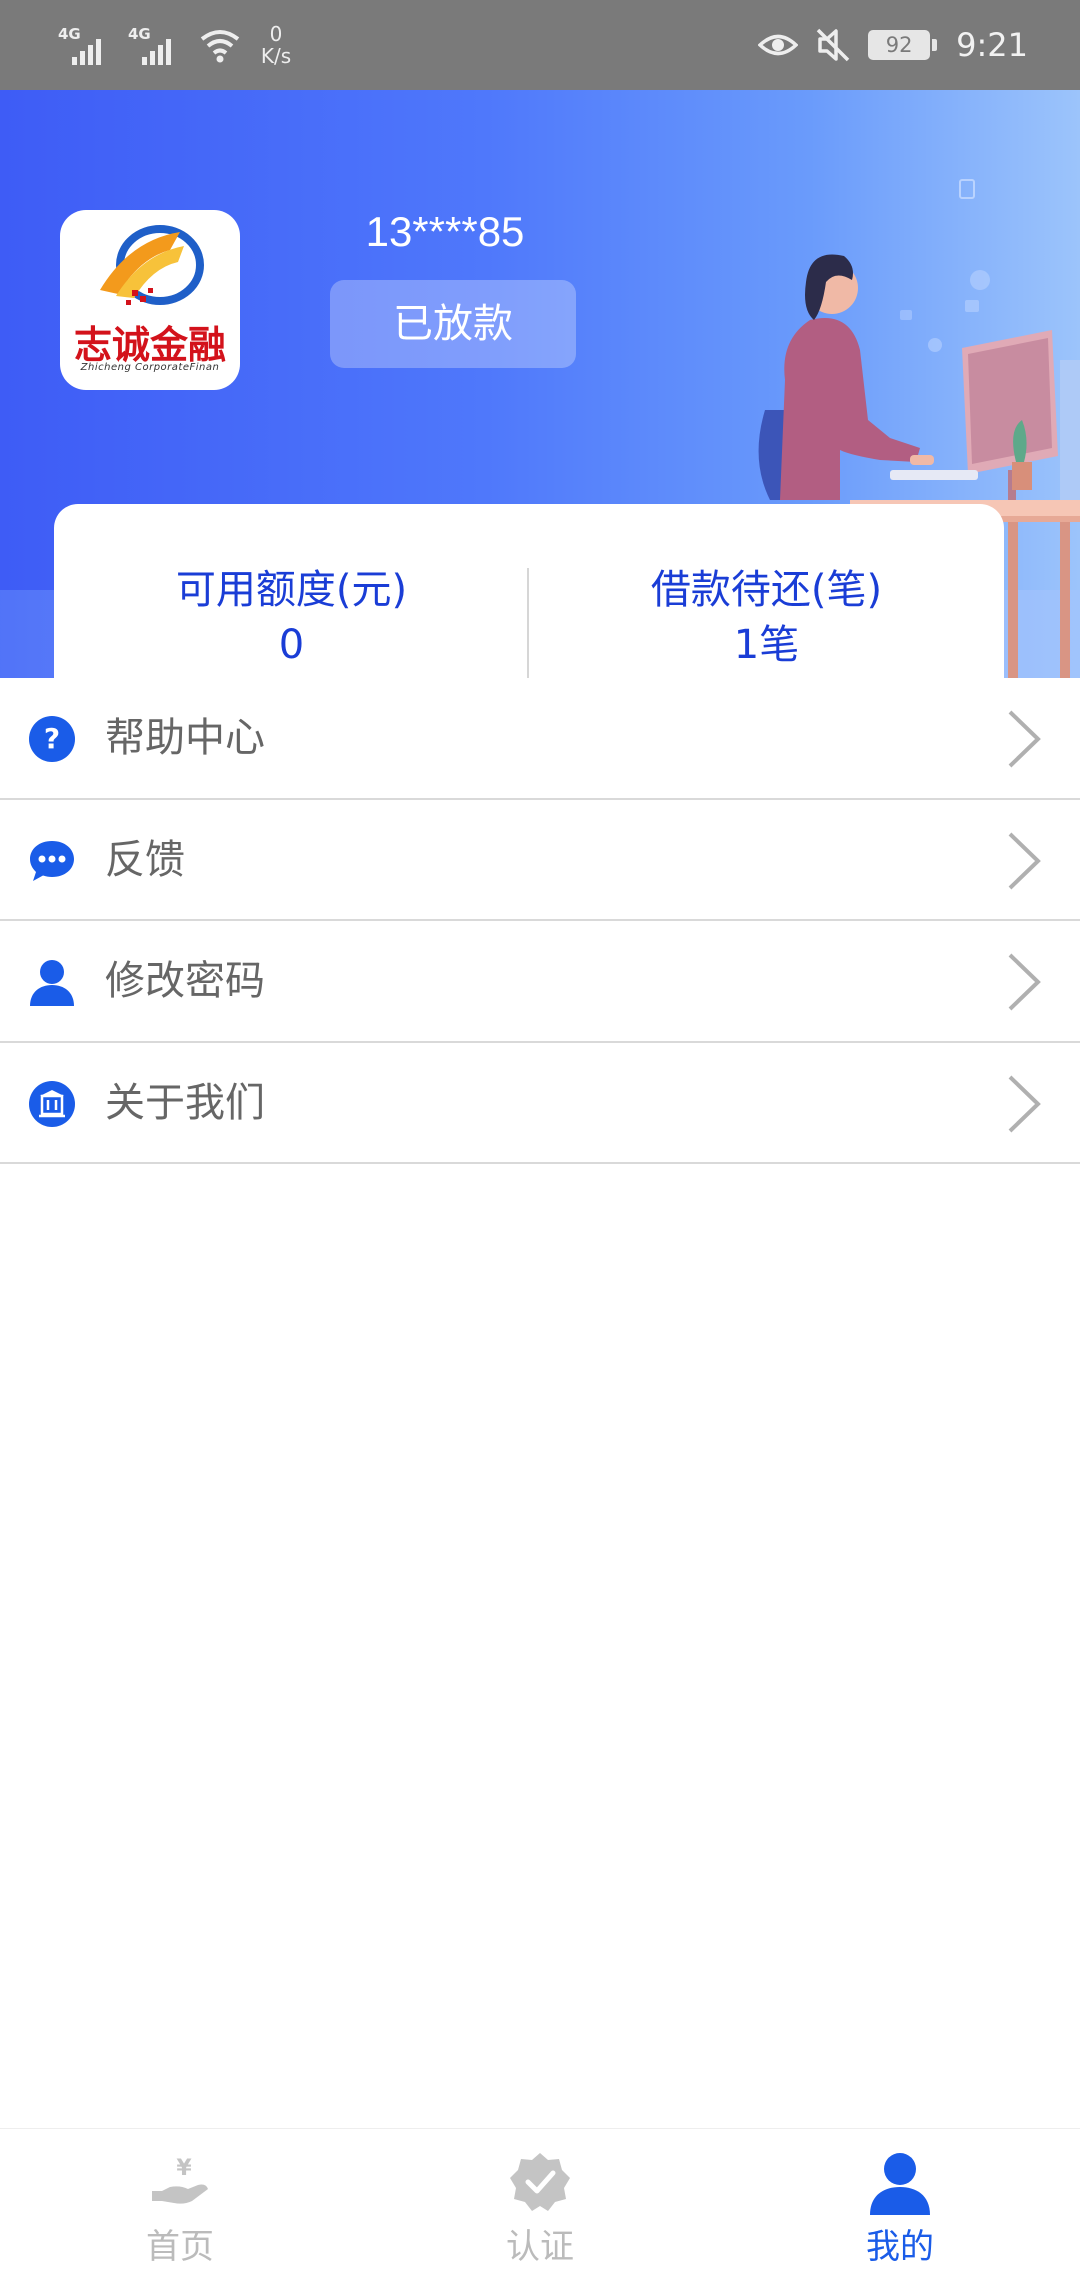 The height and width of the screenshot is (2280, 1080). I want to click on status-right: 92 9:21, so click(893, 45).